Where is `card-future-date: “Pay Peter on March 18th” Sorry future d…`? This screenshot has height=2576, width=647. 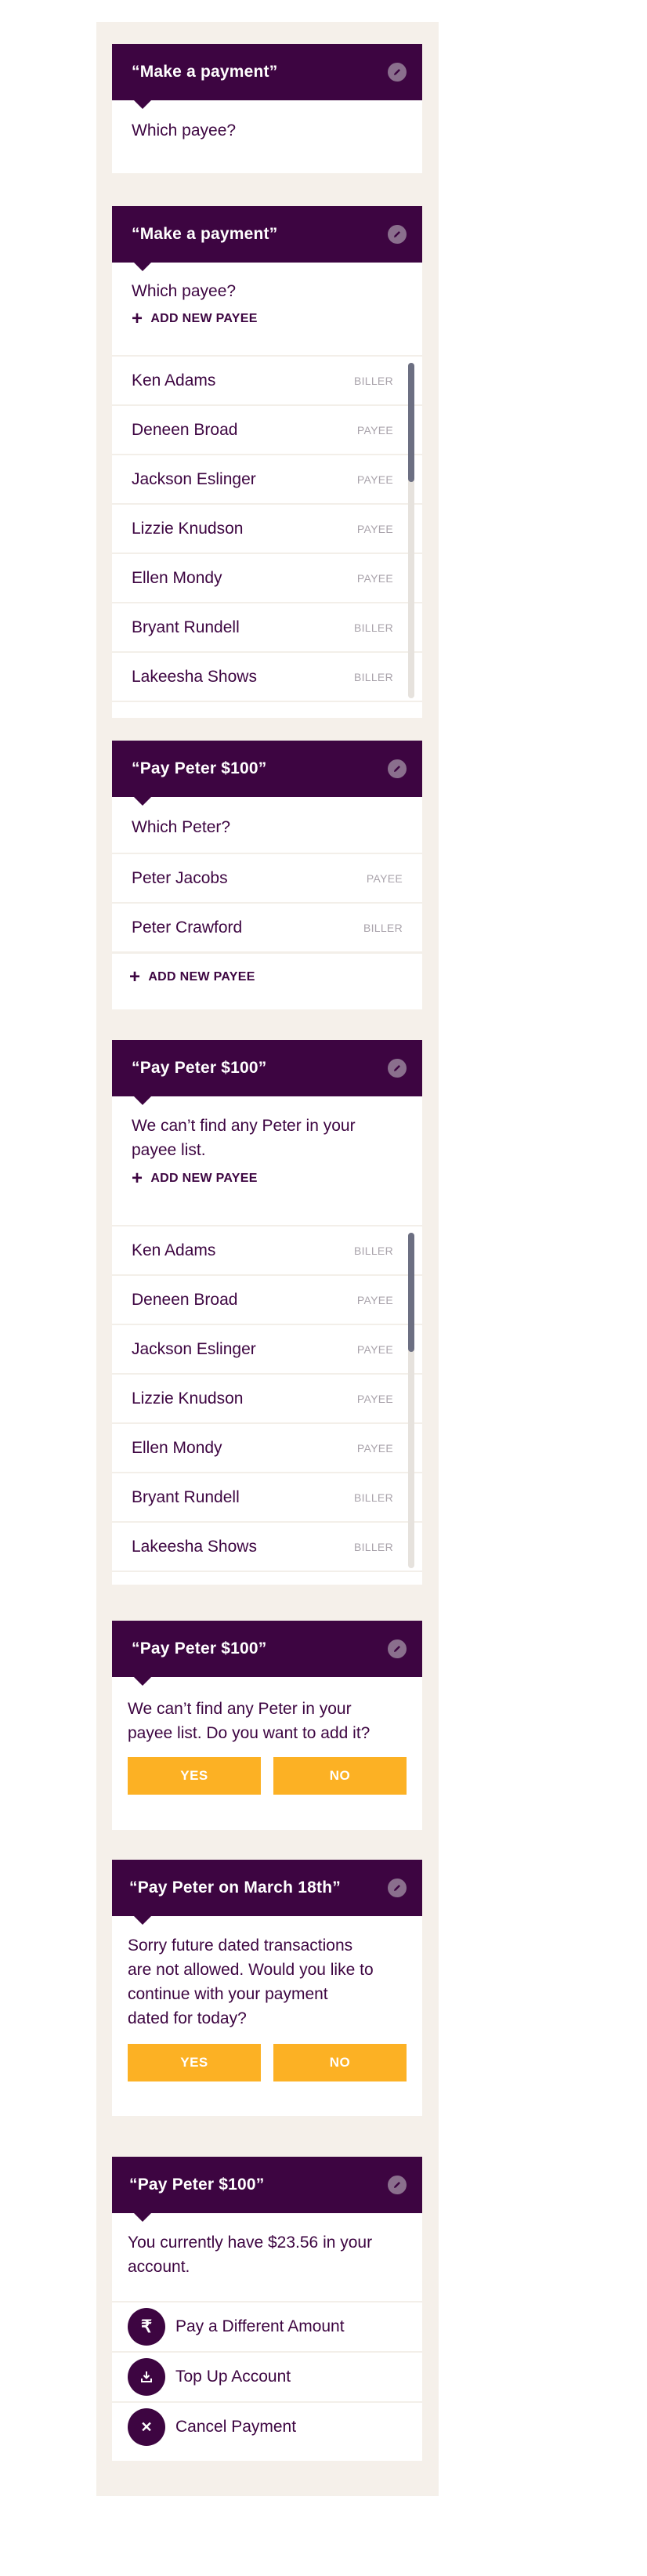
card-future-date: “Pay Peter on March 18th” Sorry future d… is located at coordinates (267, 1988).